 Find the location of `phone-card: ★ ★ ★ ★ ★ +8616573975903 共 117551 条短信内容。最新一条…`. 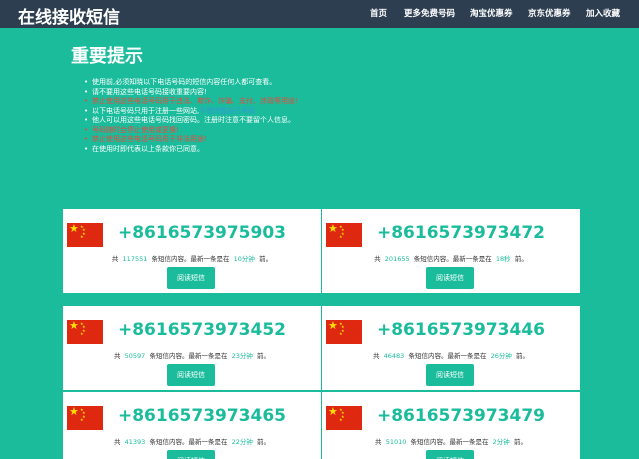

phone-card: ★ ★ ★ ★ ★ +8616573975903 共 117551 条短信内容。最新一条… is located at coordinates (192, 251).